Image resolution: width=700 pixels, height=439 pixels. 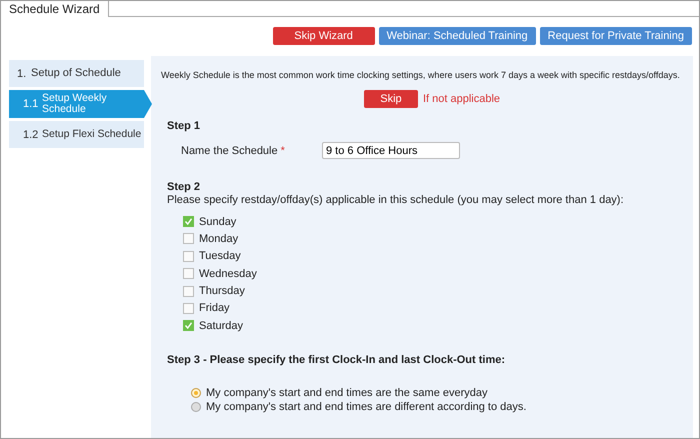 I want to click on step-title: Step 1, so click(x=184, y=125).